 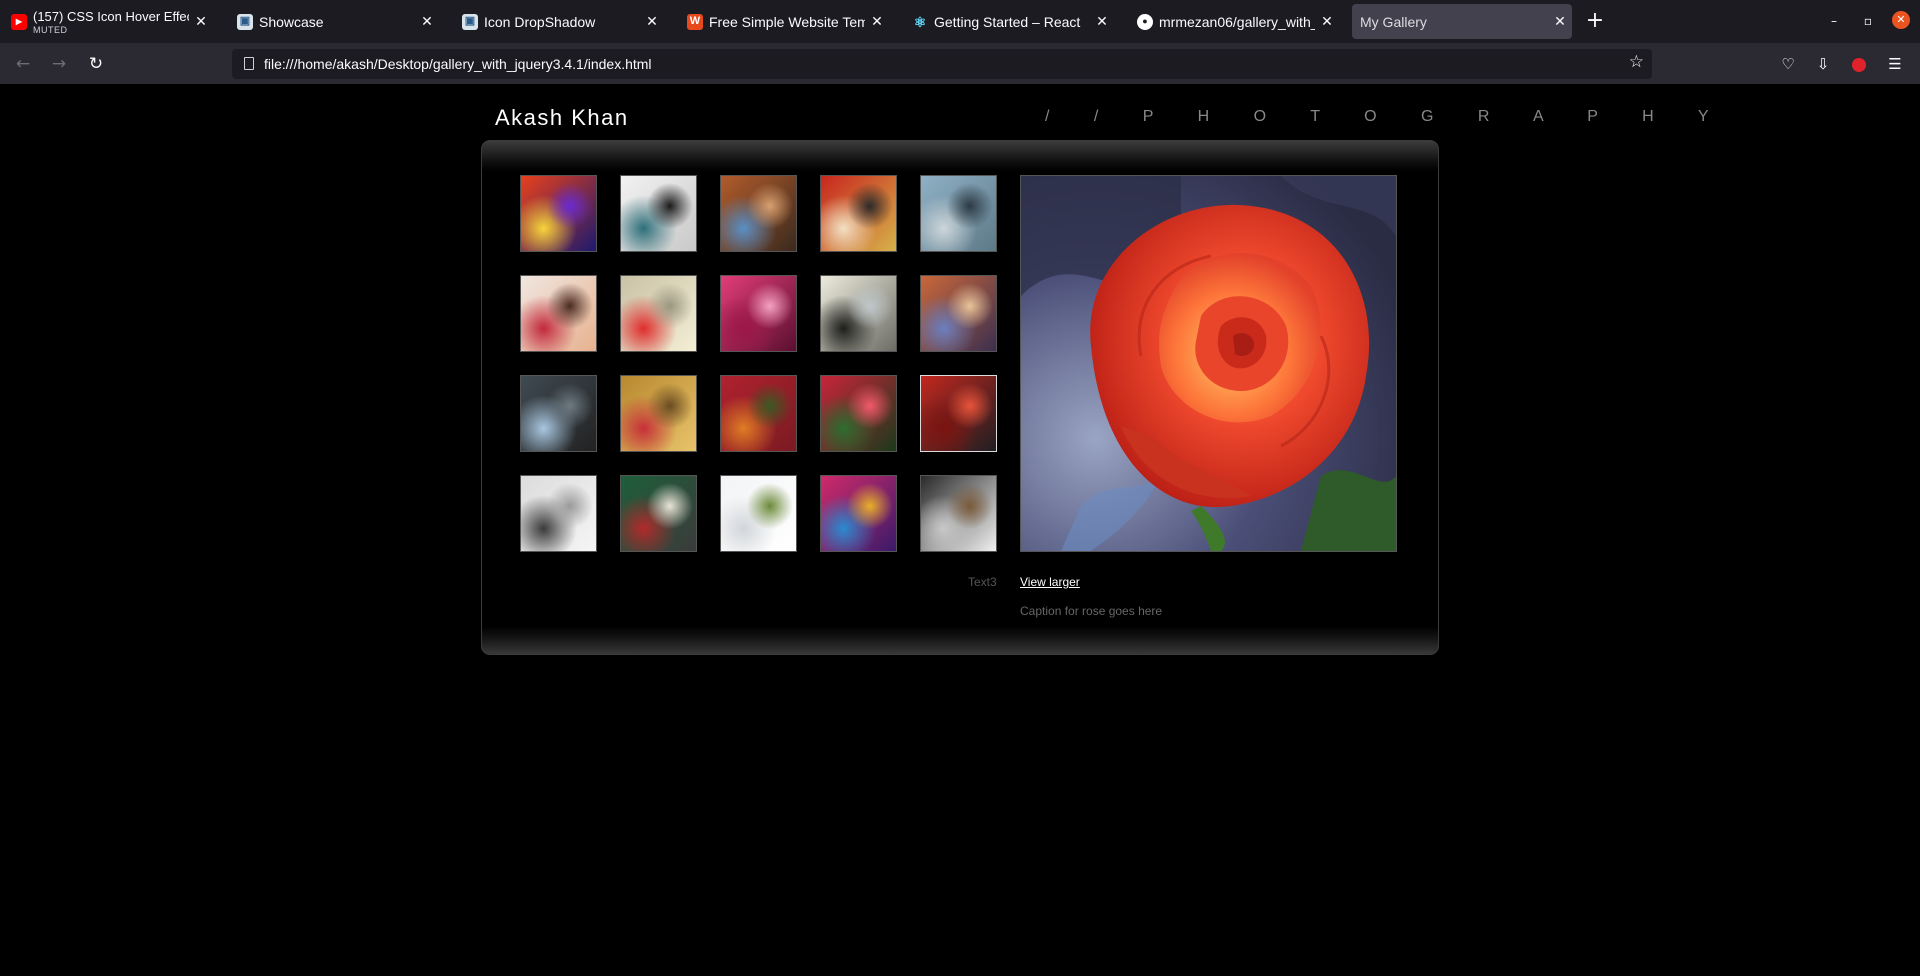 I want to click on thumbnail-shop-front, so click(x=658, y=513).